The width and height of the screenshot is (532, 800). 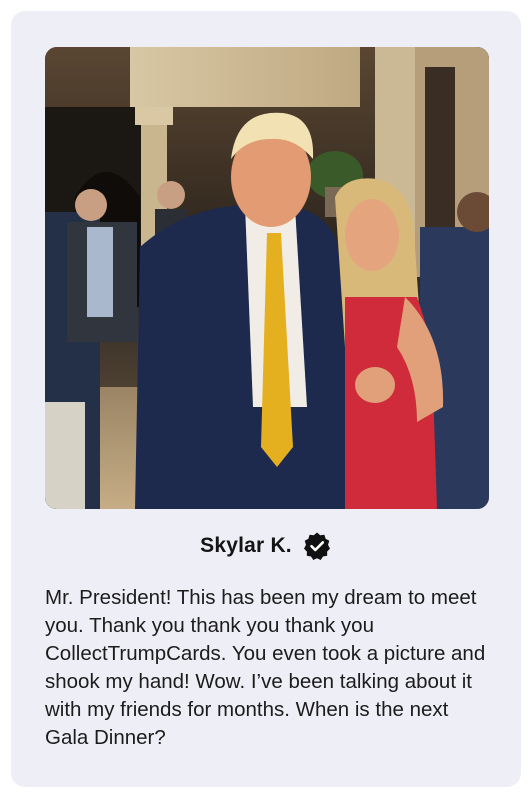 What do you see at coordinates (246, 545) in the screenshot?
I see `author-name: Skylar K.` at bounding box center [246, 545].